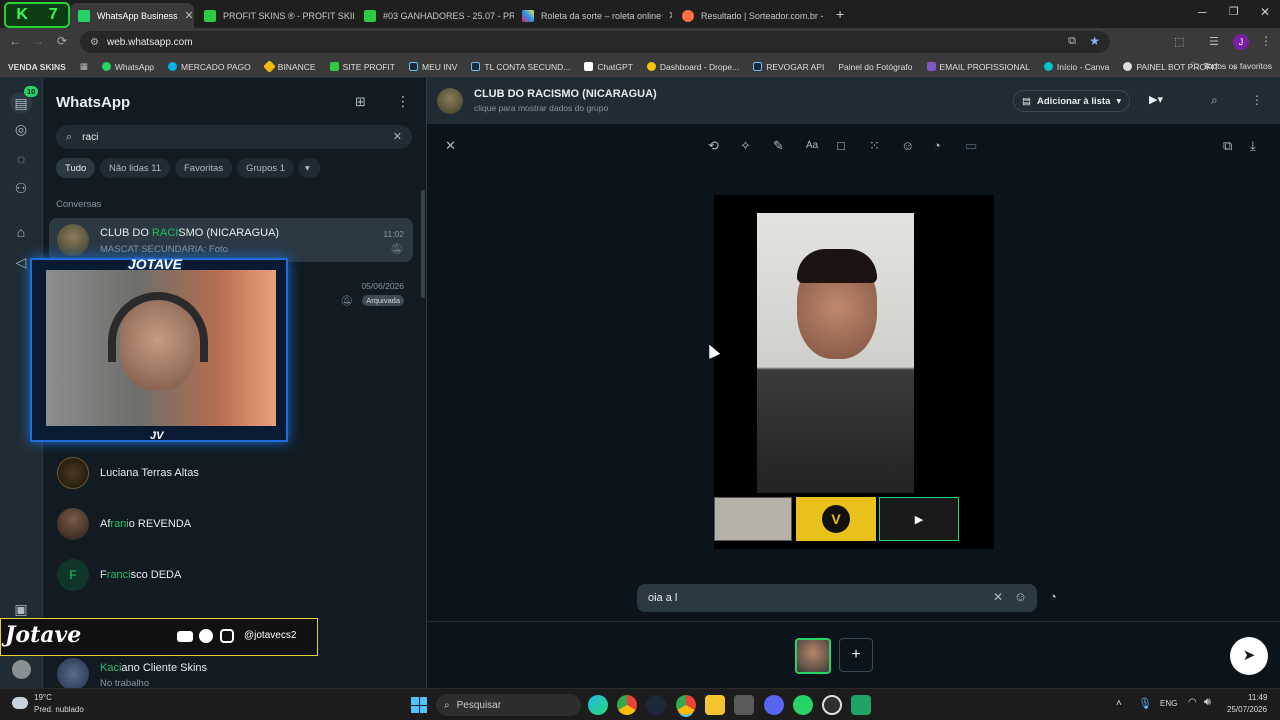 This screenshot has height=720, width=1280. I want to click on search-chats: ⌕ raci ✕, so click(234, 137).